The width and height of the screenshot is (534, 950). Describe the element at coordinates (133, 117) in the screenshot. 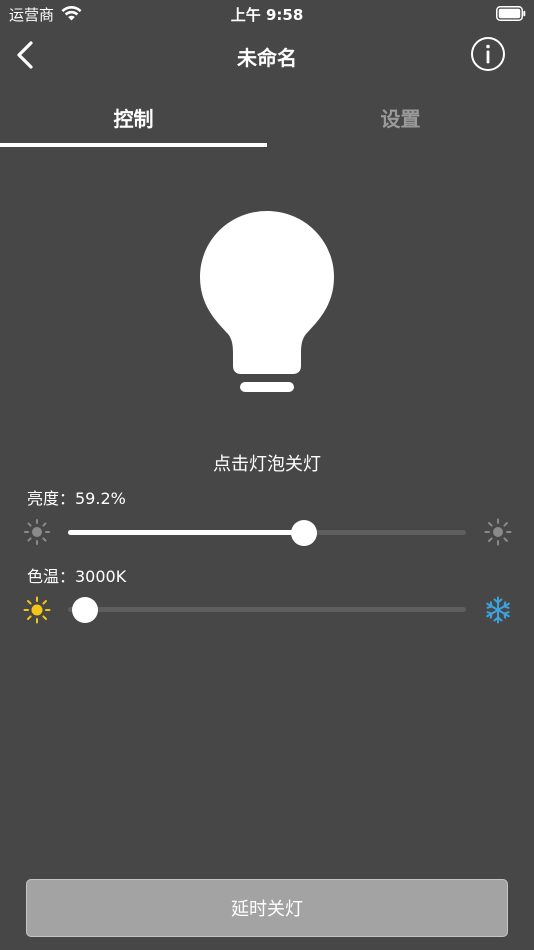

I see `tab-control: 控制` at that location.